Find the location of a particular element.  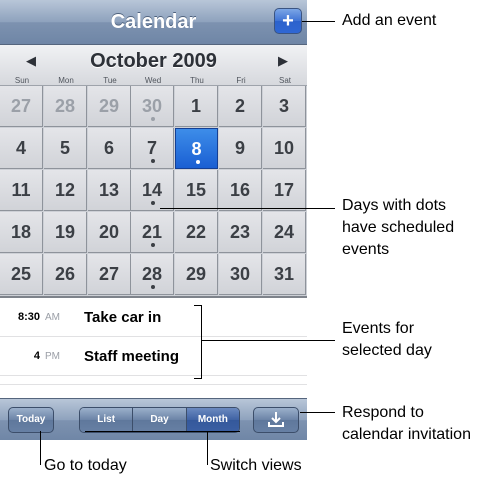

day-cell: 4 is located at coordinates (21, 148).